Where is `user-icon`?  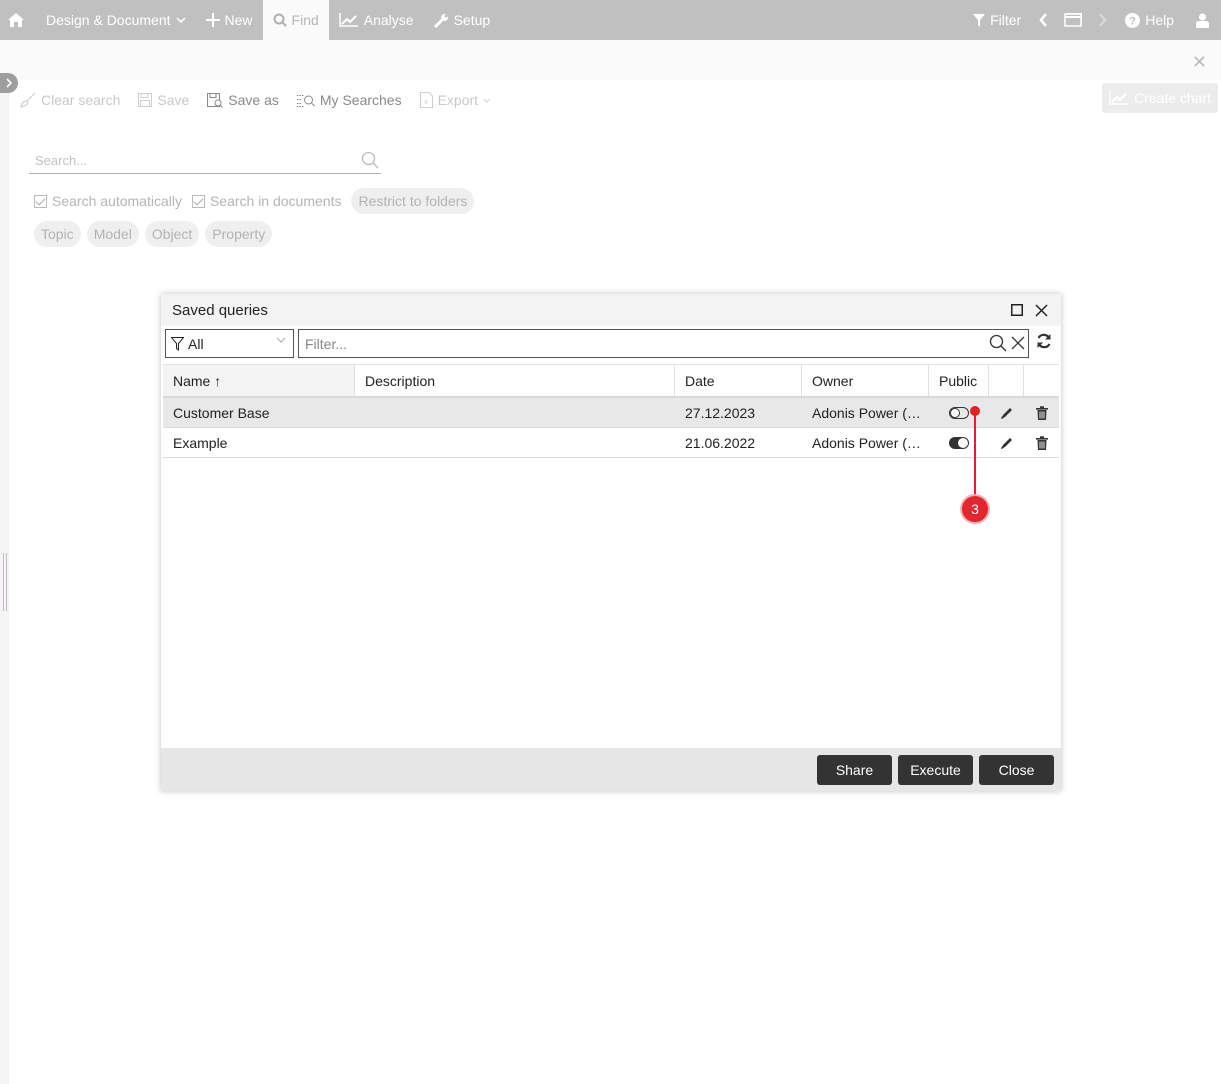
user-icon is located at coordinates (1202, 20).